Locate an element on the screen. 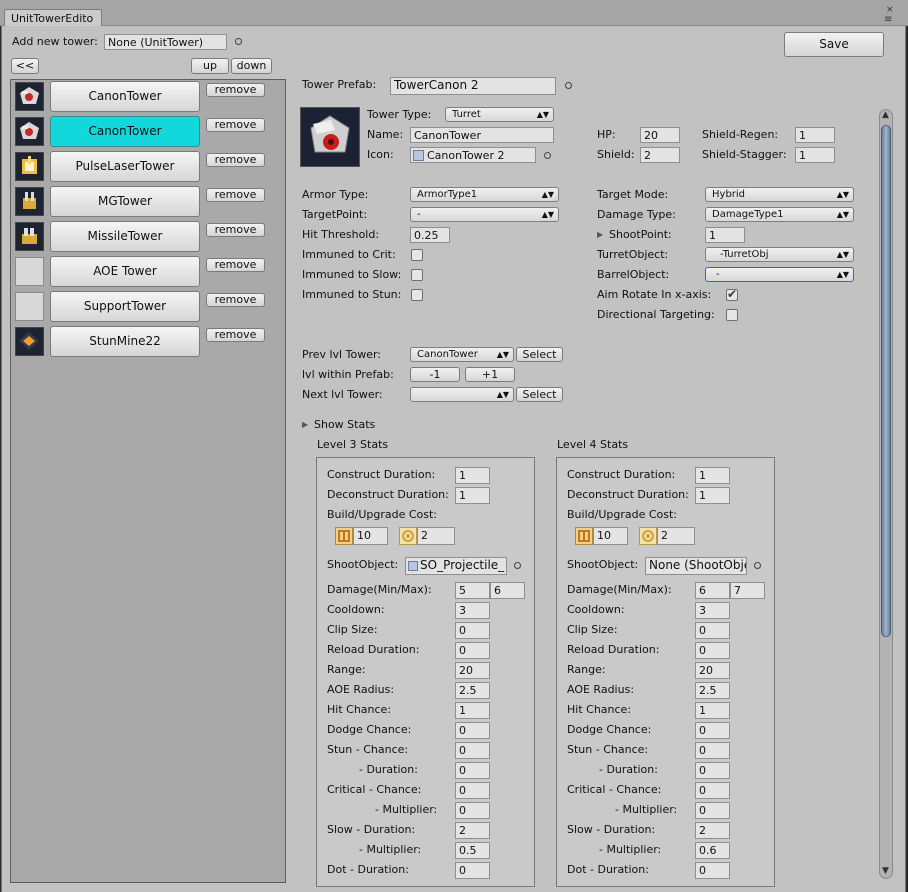 The image size is (908, 892). move-down-button: down is located at coordinates (251, 66).